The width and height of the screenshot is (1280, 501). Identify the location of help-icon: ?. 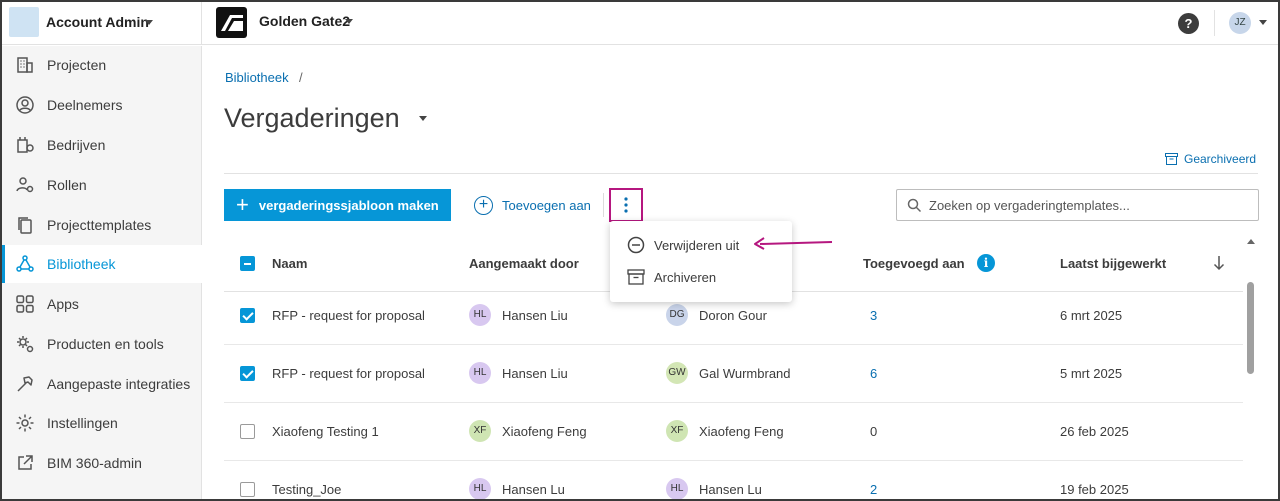
(1188, 23).